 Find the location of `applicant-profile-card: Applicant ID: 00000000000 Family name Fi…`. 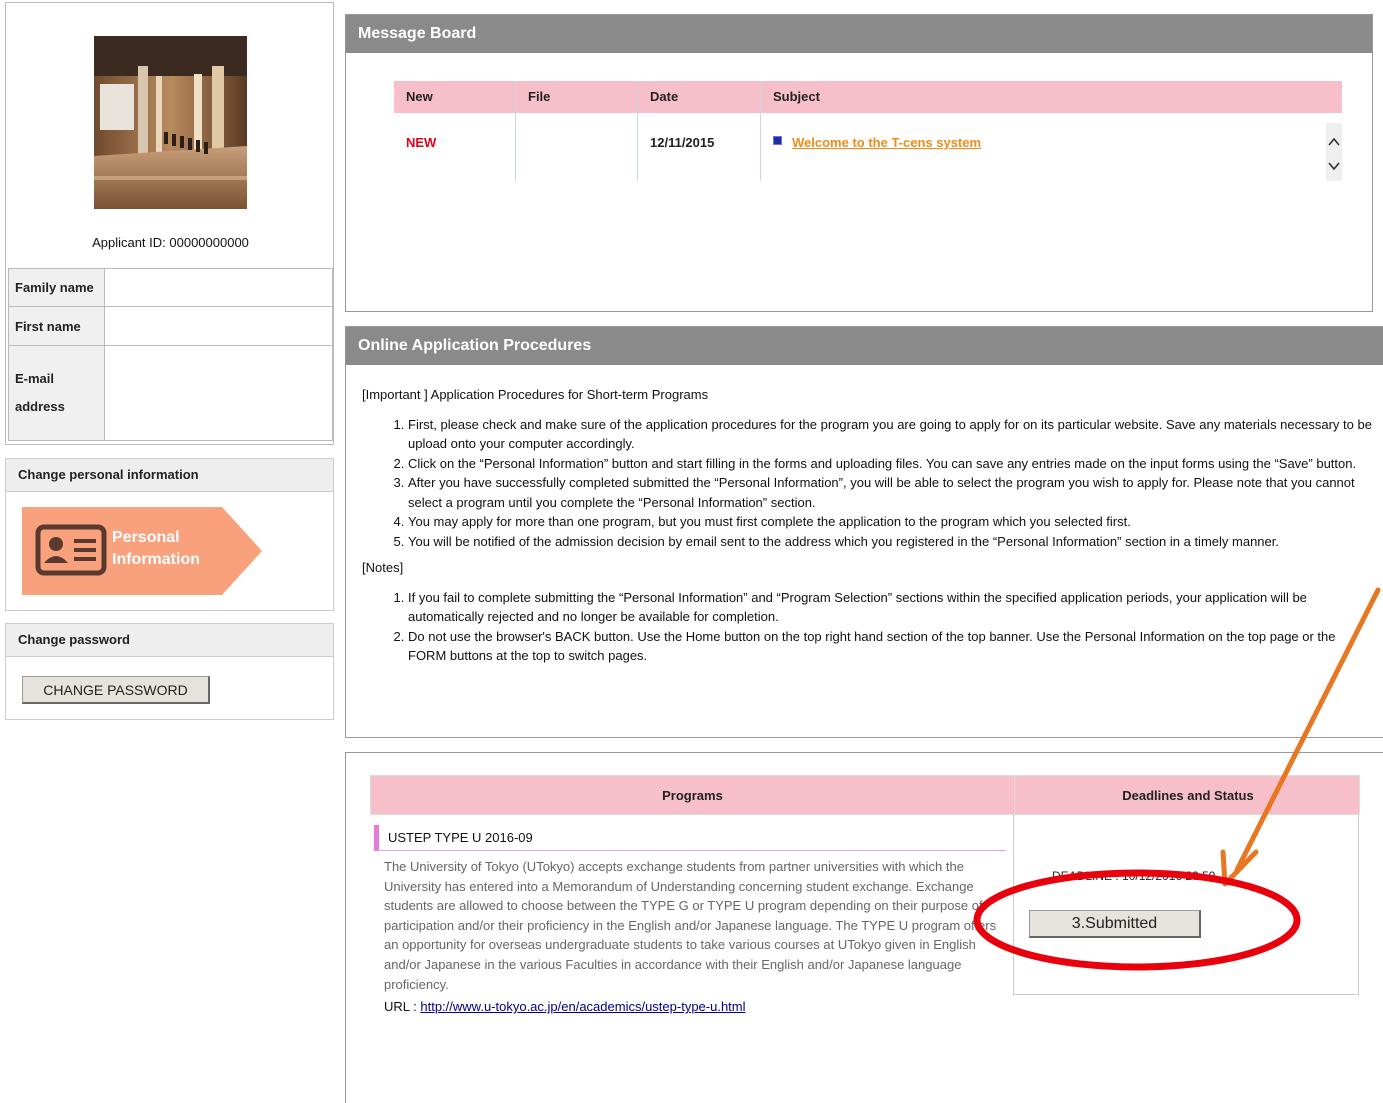

applicant-profile-card: Applicant ID: 00000000000 Family name Fi… is located at coordinates (169, 223).